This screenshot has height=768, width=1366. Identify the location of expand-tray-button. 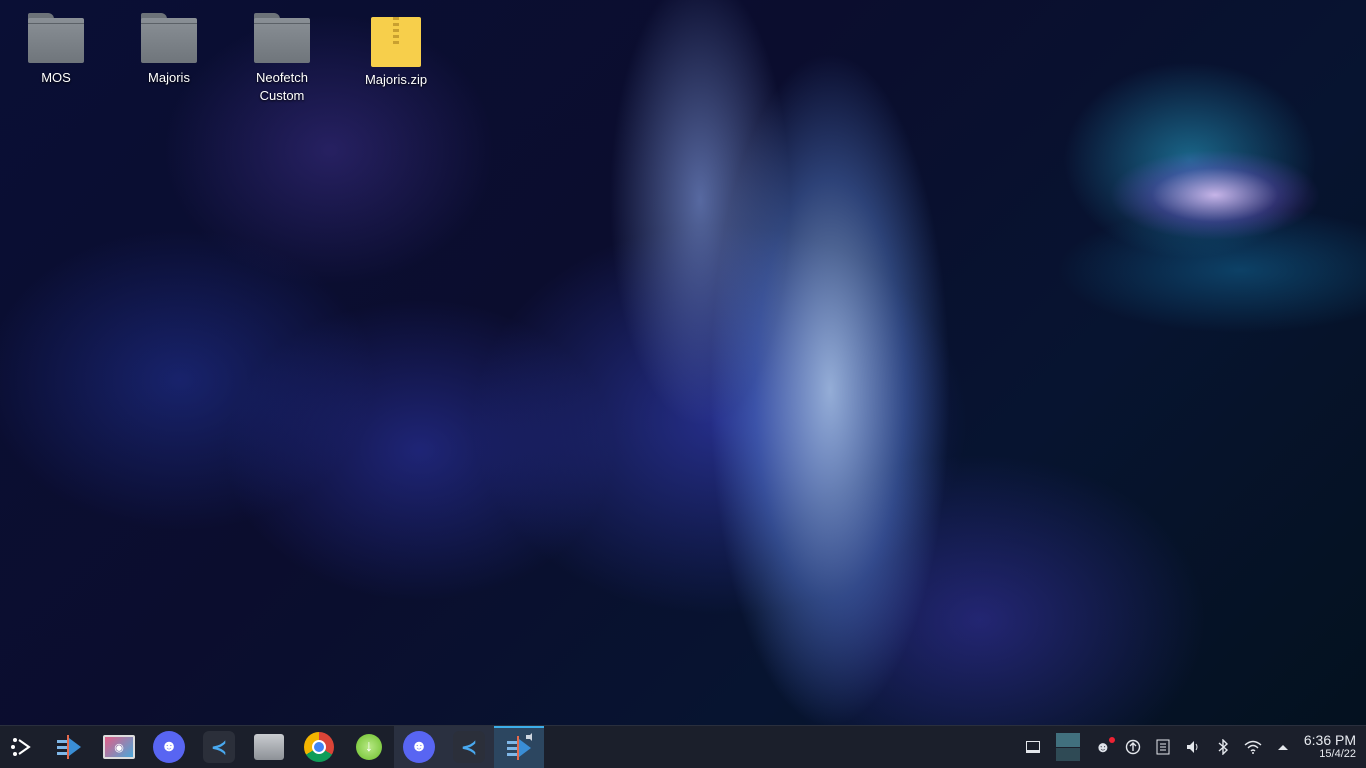
(1283, 747).